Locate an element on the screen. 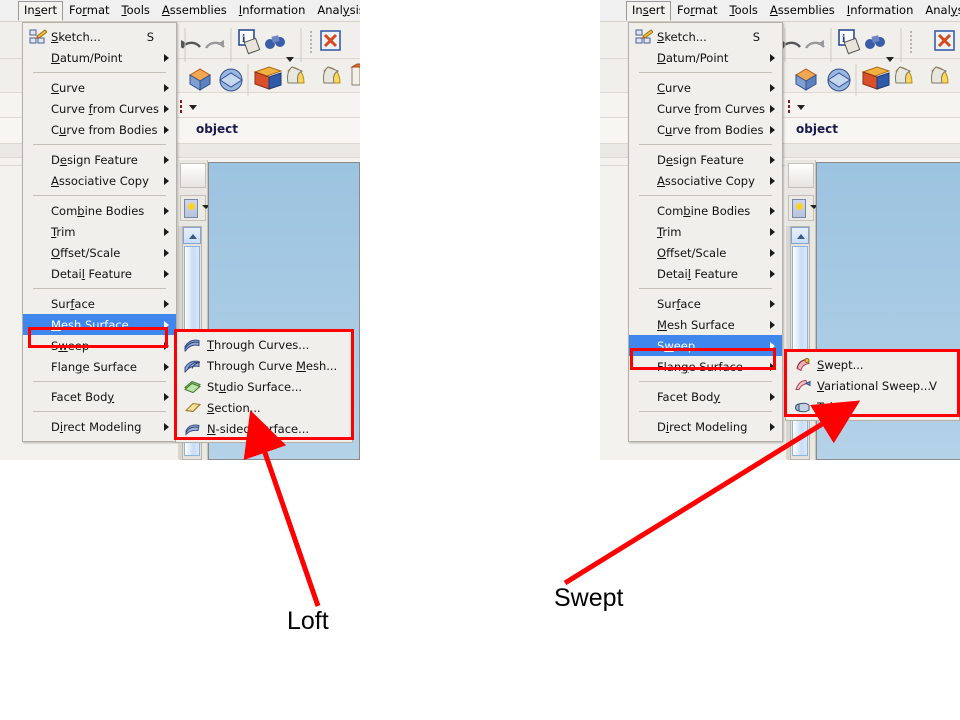 Image resolution: width=960 pixels, height=720 pixels. menu-item-label: Facet Body is located at coordinates (83, 396).